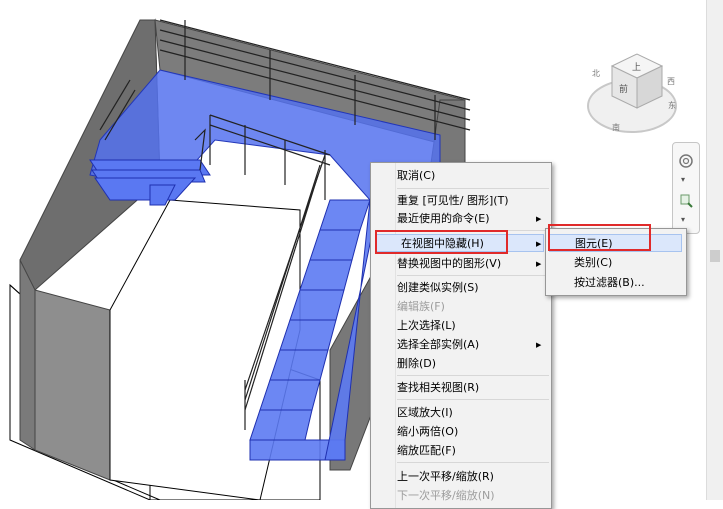  Describe the element at coordinates (472, 288) in the screenshot. I see `menu-item-create-similar: 创建类似实例(S)` at that location.